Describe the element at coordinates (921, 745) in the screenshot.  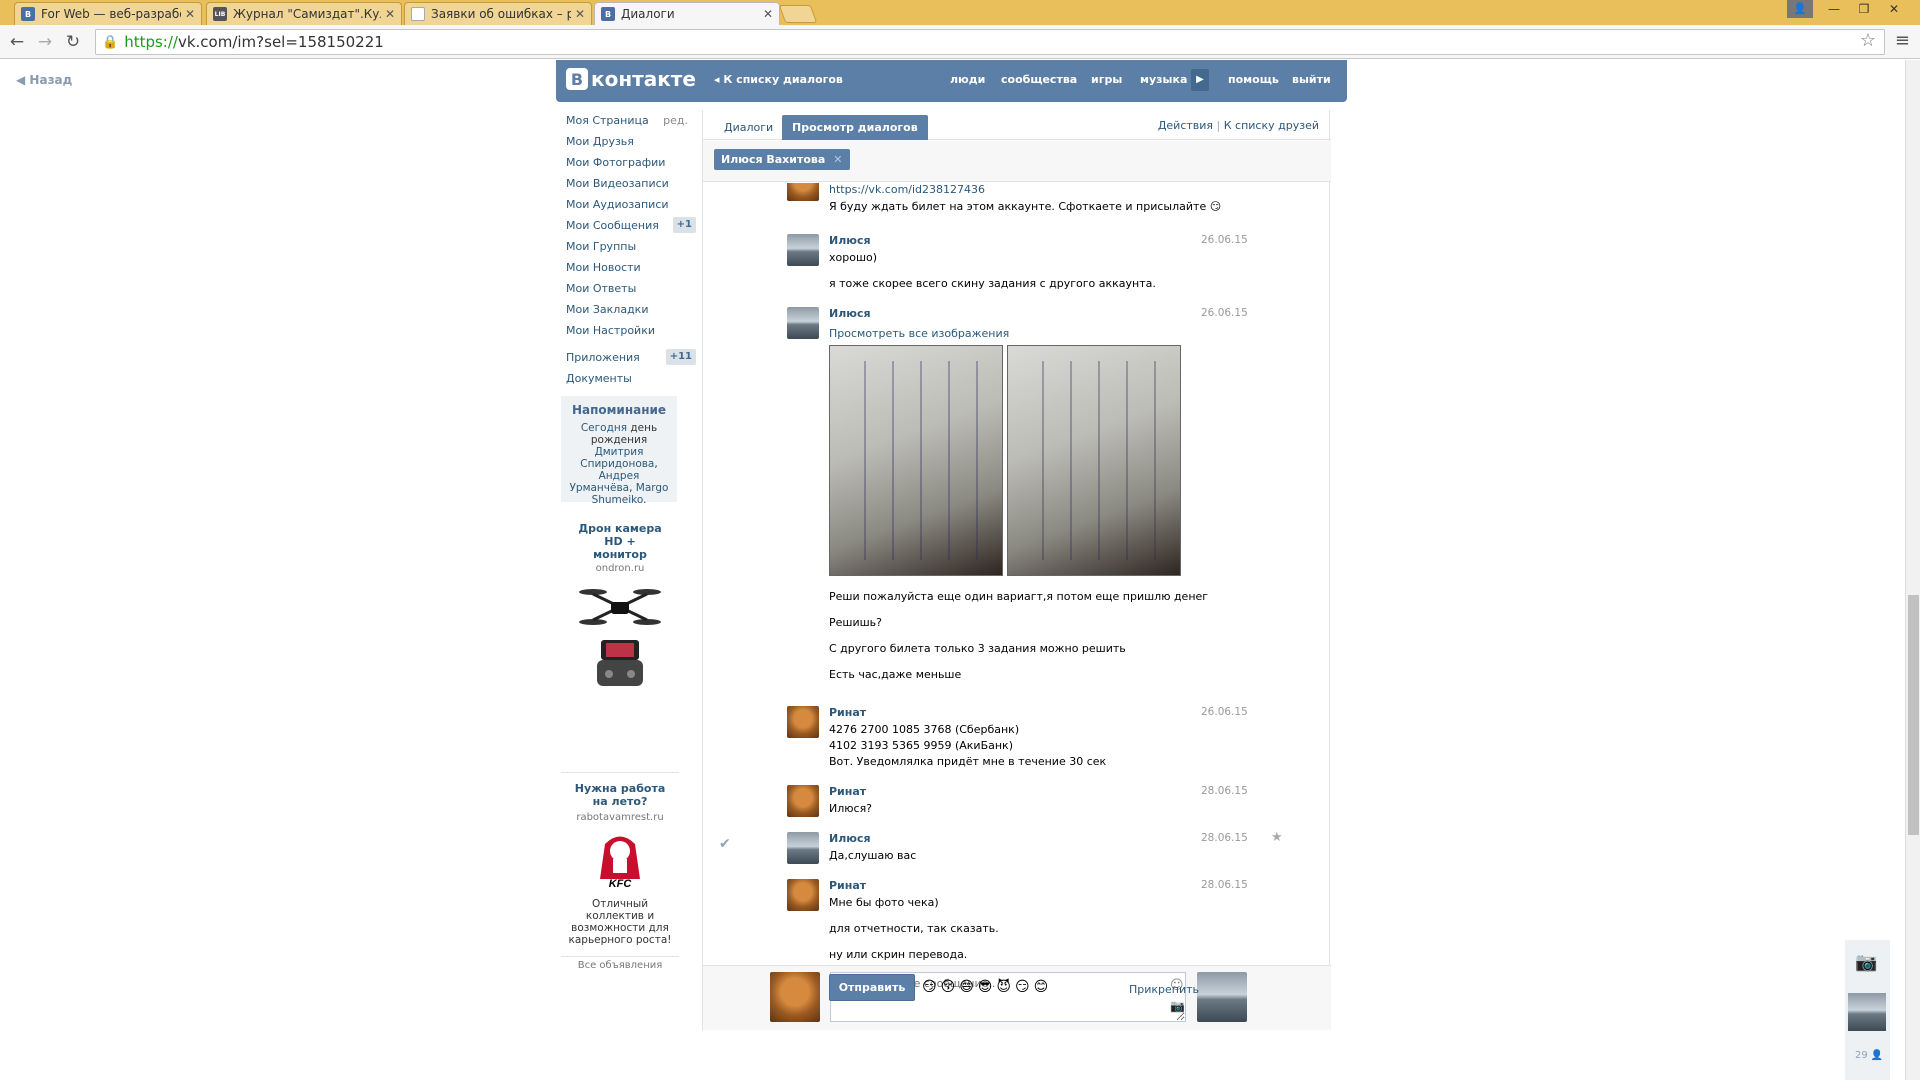
I see `message-text: 4102 3193 5365 9959 (АкиБанк)` at that location.